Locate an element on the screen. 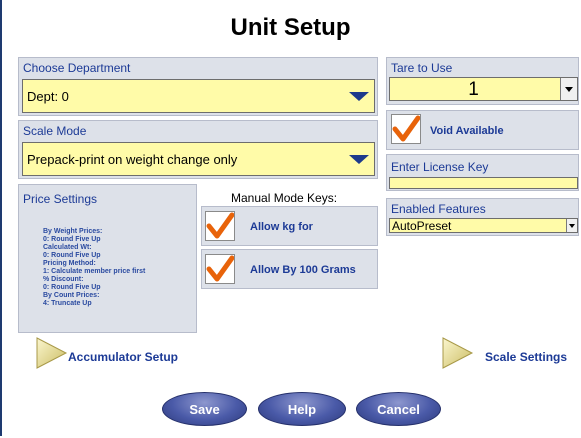  manual-mode-title: Manual Mode Keys: is located at coordinates (284, 198).